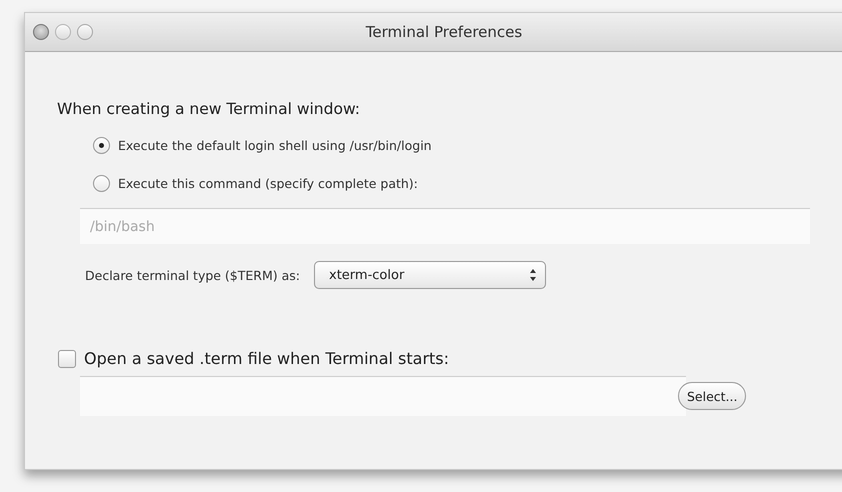 Image resolution: width=842 pixels, height=492 pixels. I want to click on terminal-type-label: Declare terminal type ($TERM) as:, so click(192, 275).